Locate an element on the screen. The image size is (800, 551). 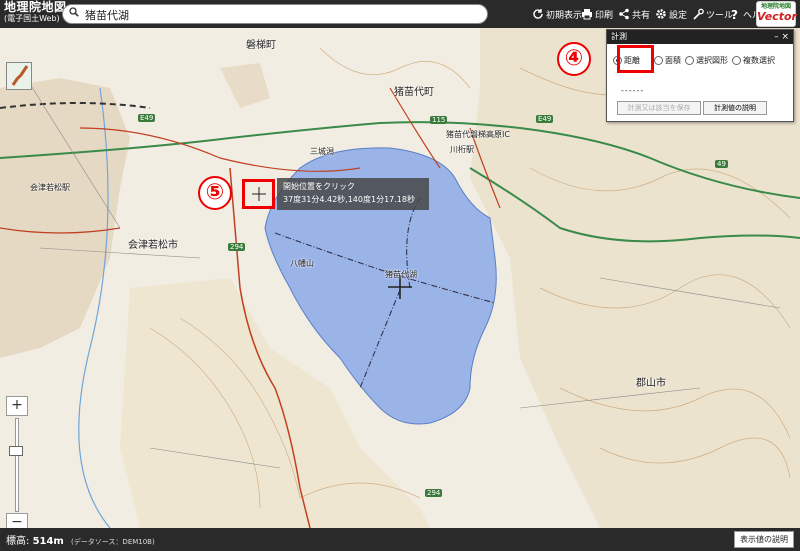
label-route-294: 294 is located at coordinates (237, 247).